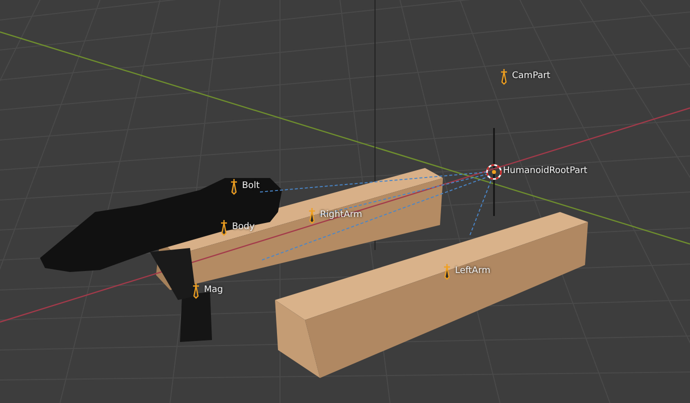  I want to click on object-label: CamPart, so click(531, 76).